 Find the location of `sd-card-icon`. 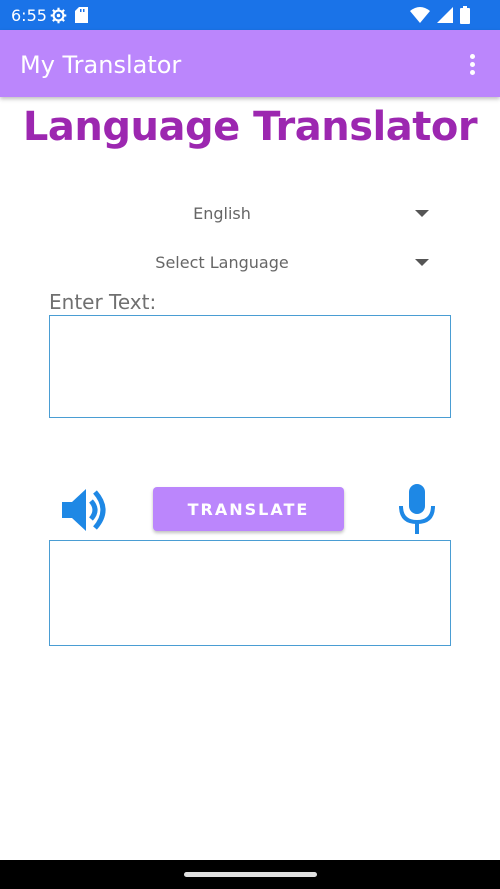

sd-card-icon is located at coordinates (81, 15).